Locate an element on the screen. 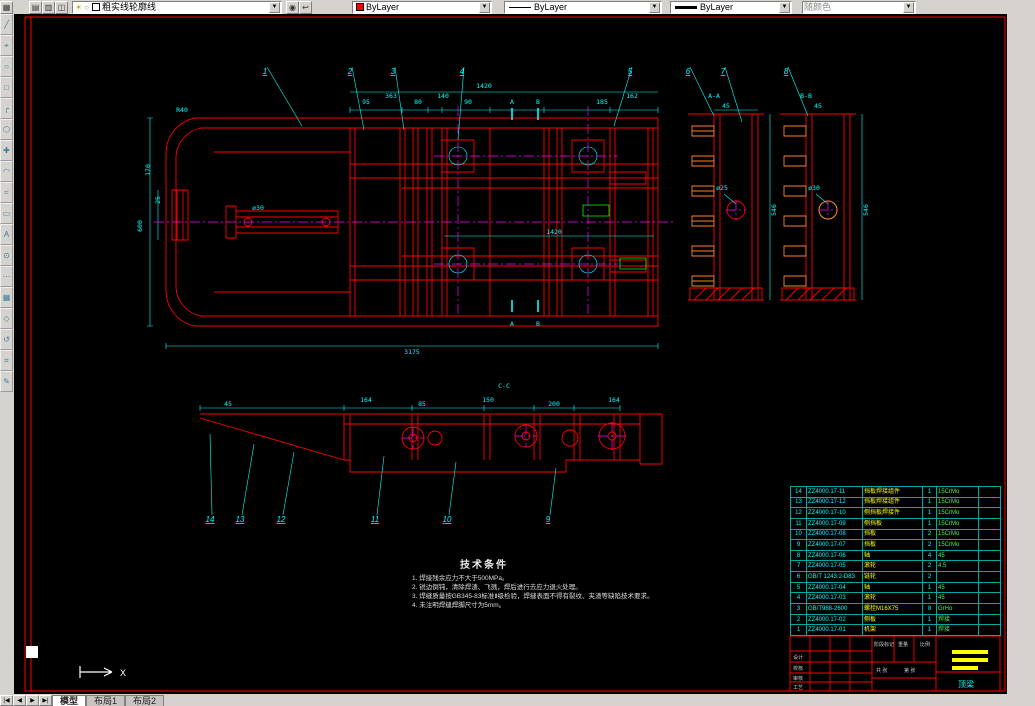 This screenshot has height=706, width=1035. bom-cell: 11 is located at coordinates (798, 523).